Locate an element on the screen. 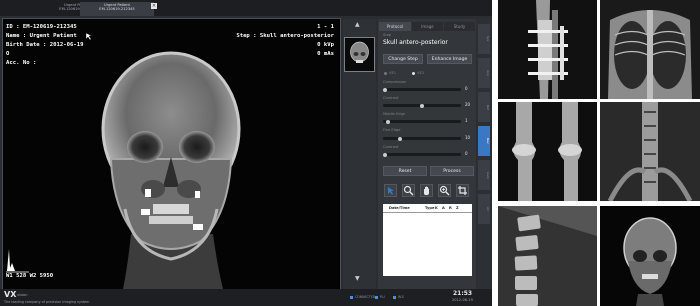 The image size is (700, 306). clock-date: 2012-06-19 is located at coordinates (462, 300).